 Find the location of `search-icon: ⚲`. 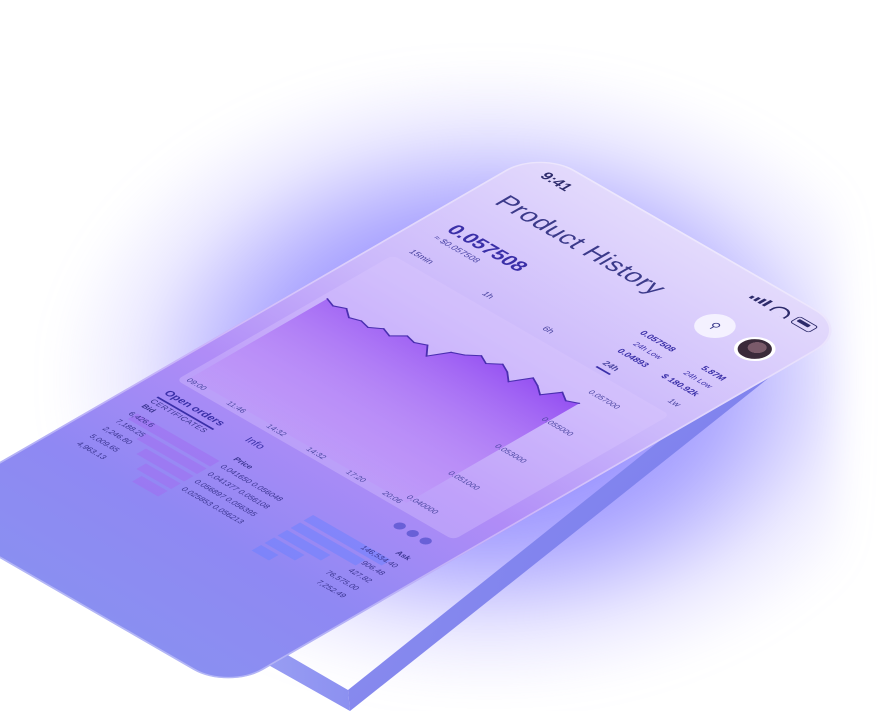

search-icon: ⚲ is located at coordinates (715, 326).